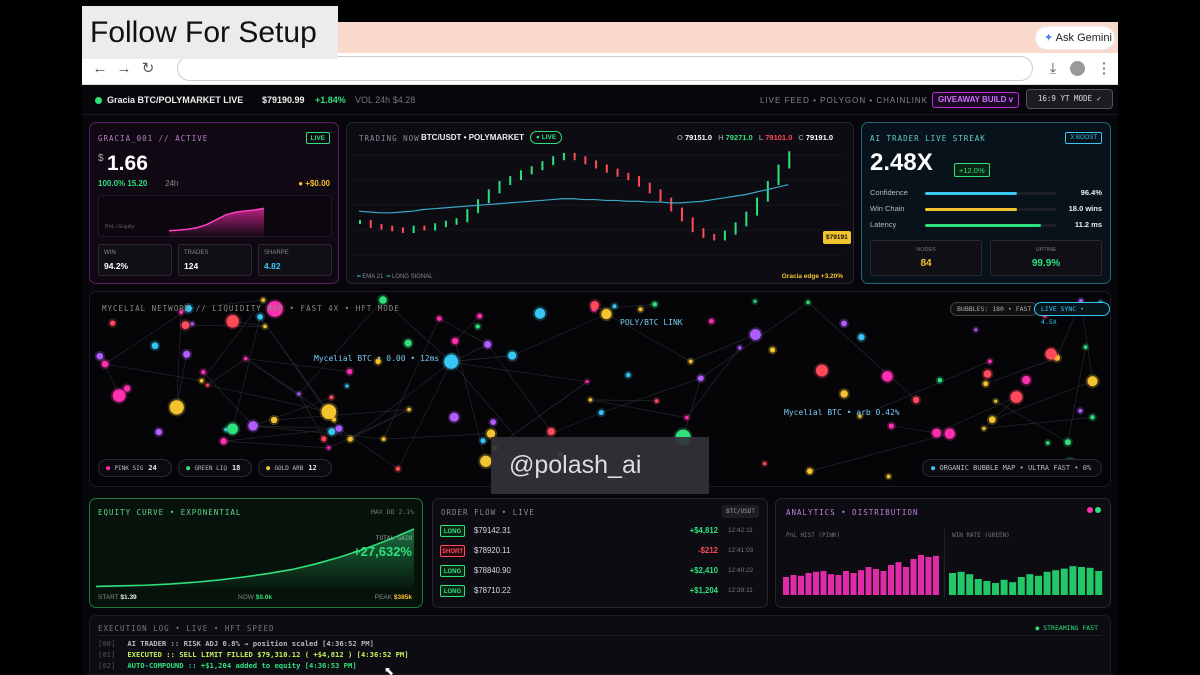  I want to click on order-price: $79142.31, so click(492, 530).